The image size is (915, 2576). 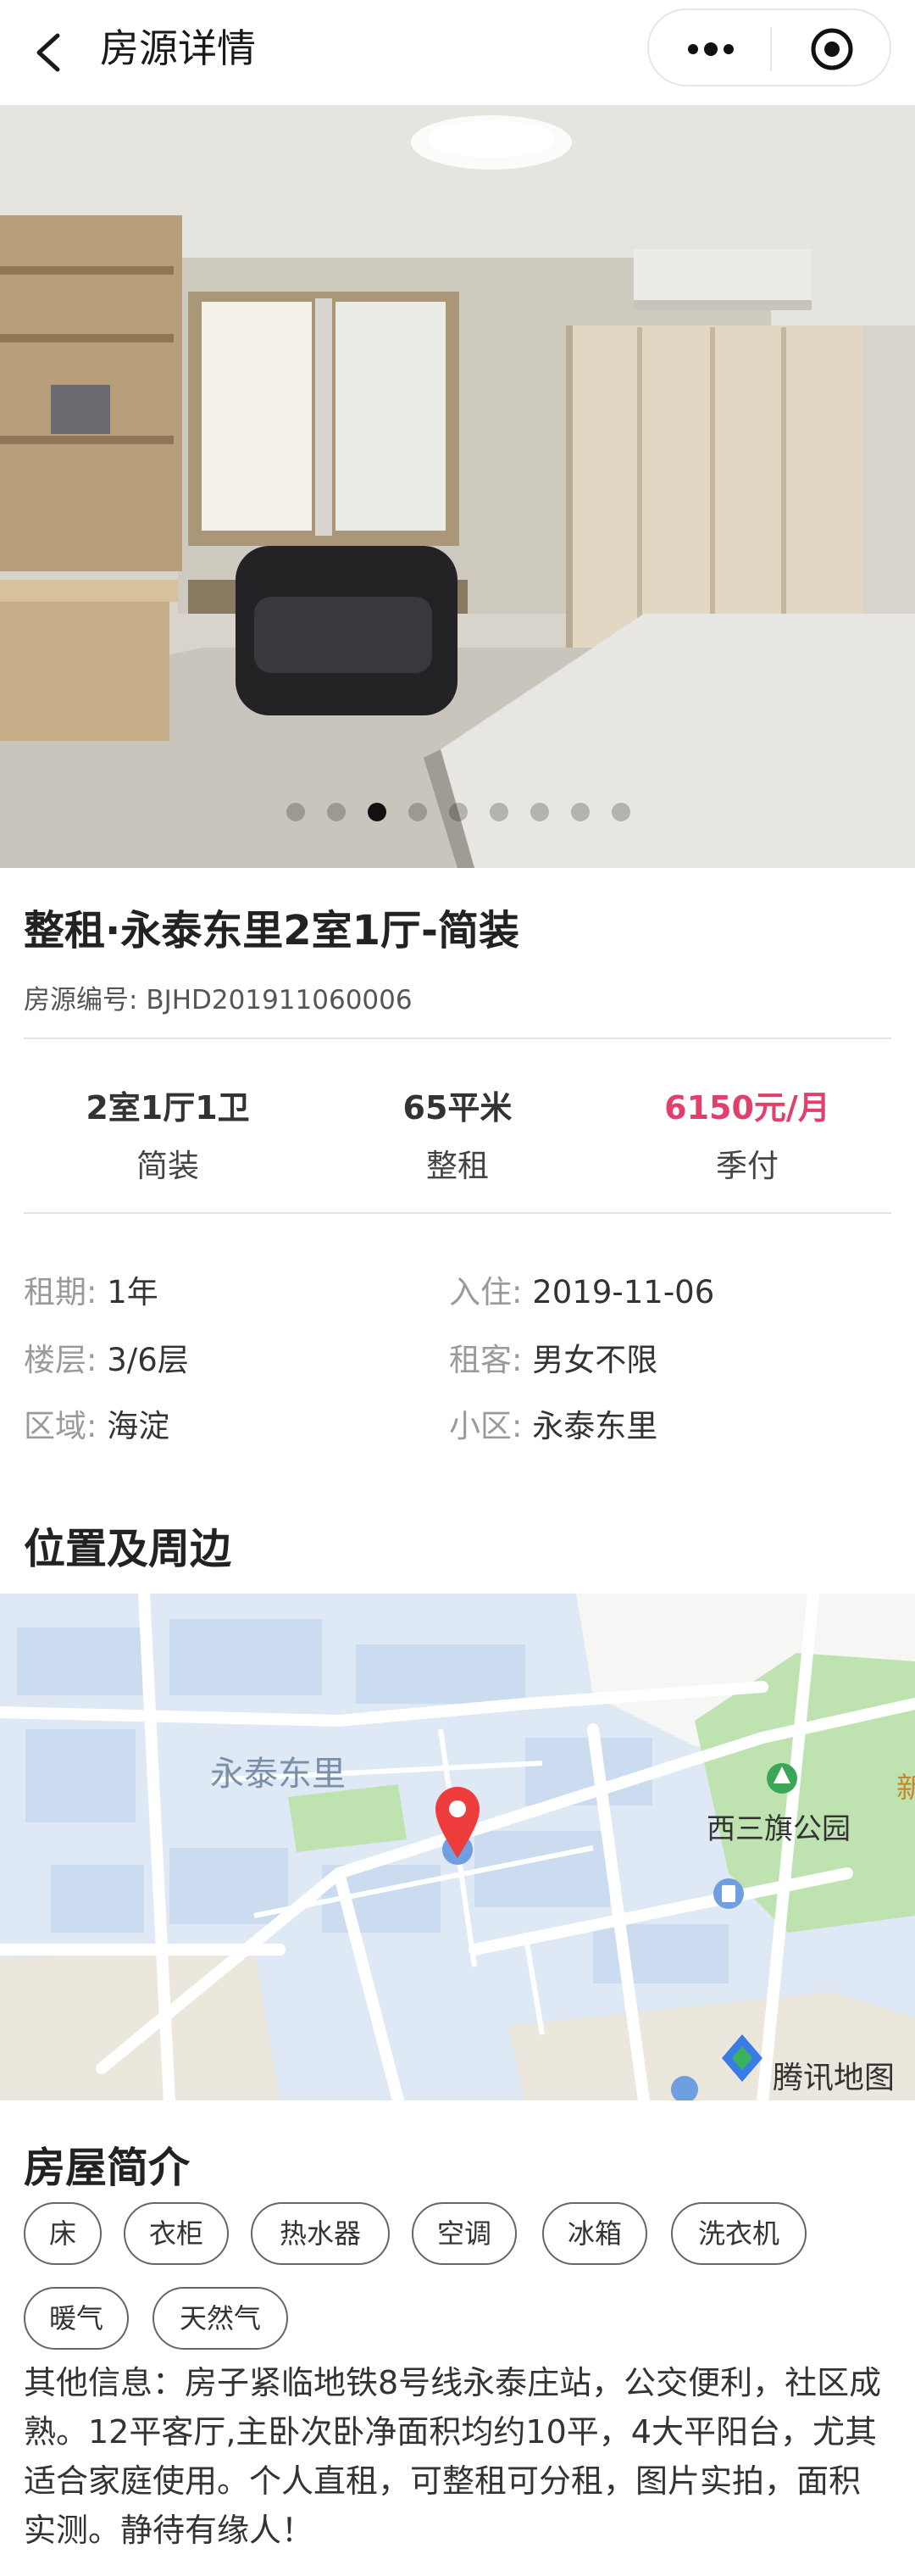 What do you see at coordinates (168, 1134) in the screenshot?
I see `stat-layout: 2室1厅1卫 简装` at bounding box center [168, 1134].